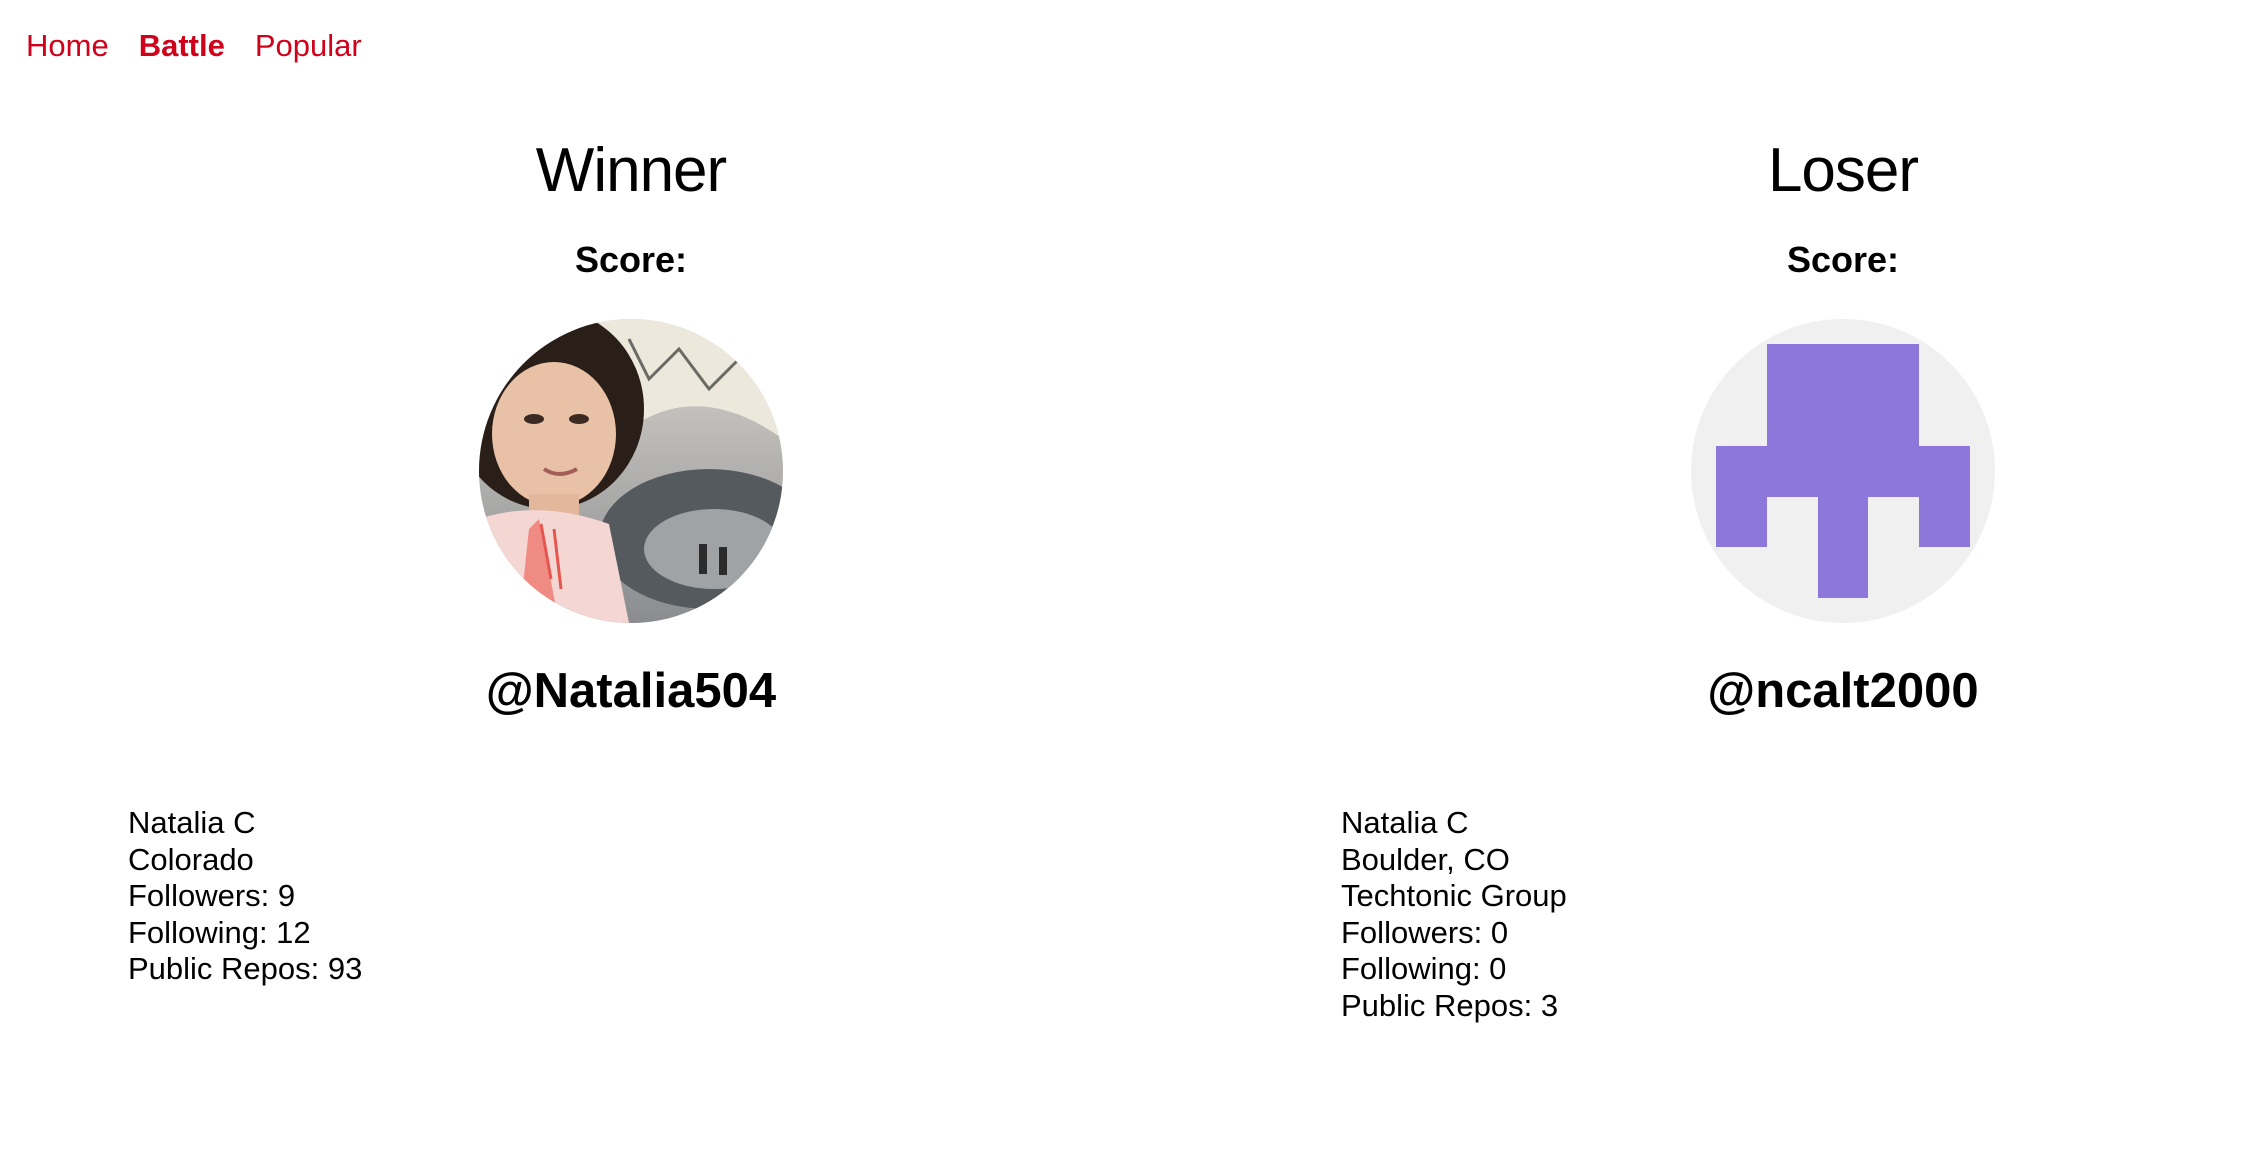  Describe the element at coordinates (182, 46) in the screenshot. I see `nav-battle-link: Battle` at that location.